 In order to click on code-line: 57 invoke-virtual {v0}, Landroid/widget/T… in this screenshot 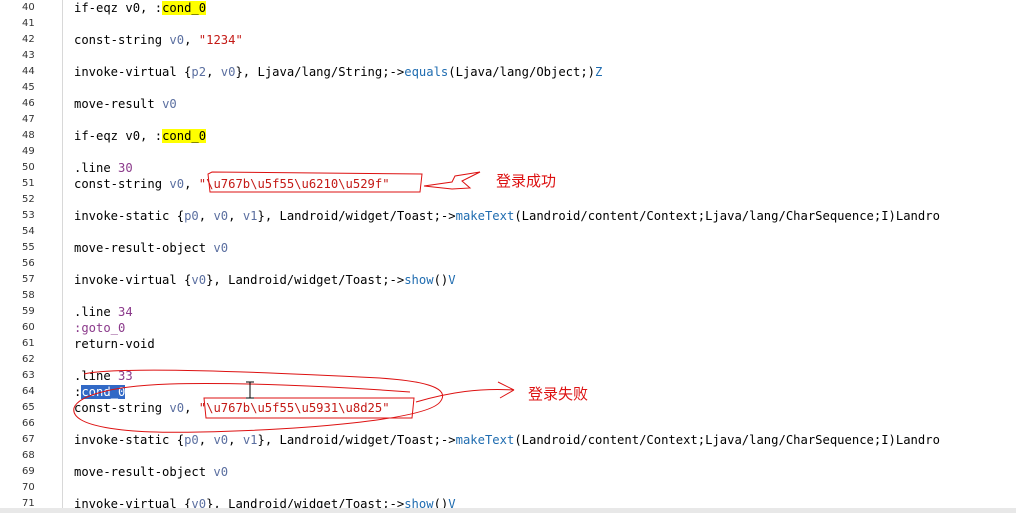, I will do `click(508, 280)`.